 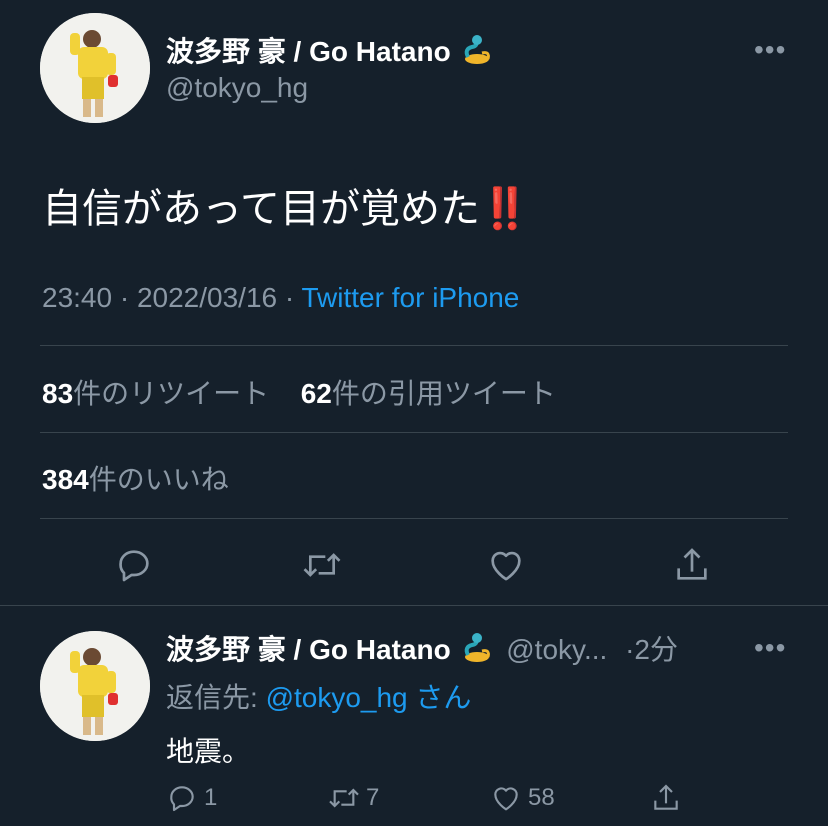 I want to click on retweet-count: 7, so click(x=373, y=797).